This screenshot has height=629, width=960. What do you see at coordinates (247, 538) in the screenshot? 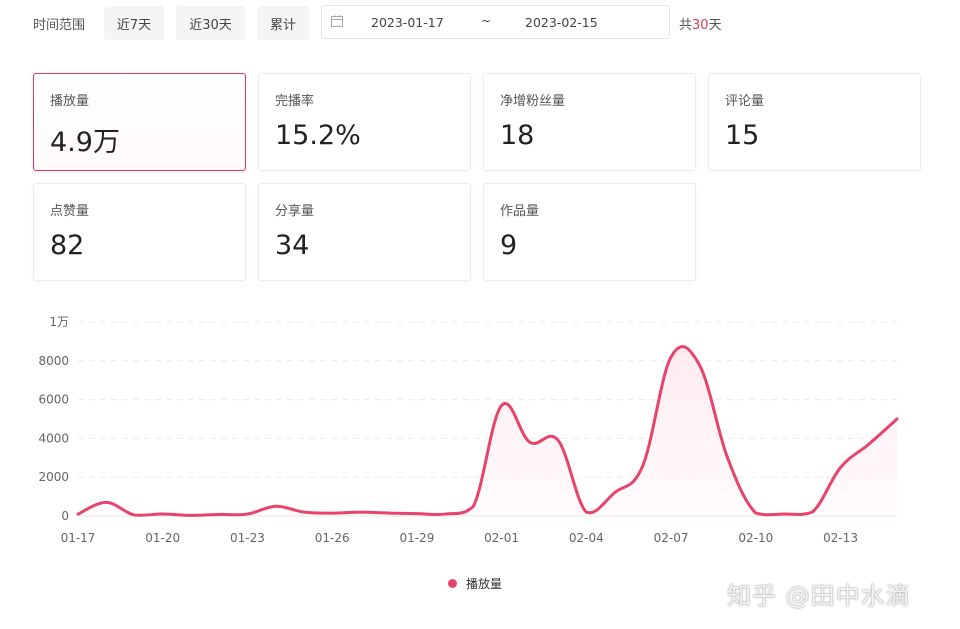
I see `x-tick-label: 01-23` at bounding box center [247, 538].